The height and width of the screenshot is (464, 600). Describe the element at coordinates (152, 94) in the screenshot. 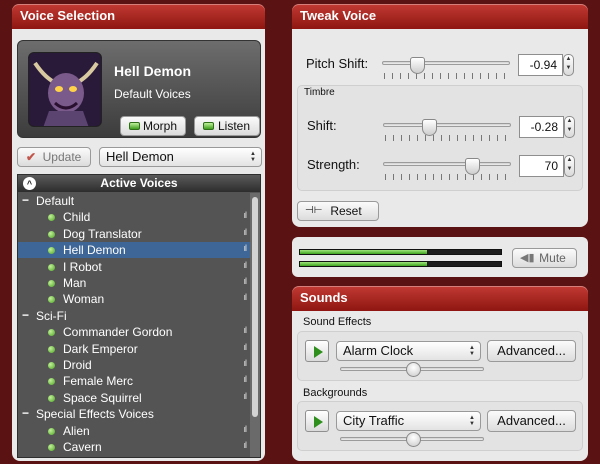

I see `voice-pack: Default Voices` at that location.